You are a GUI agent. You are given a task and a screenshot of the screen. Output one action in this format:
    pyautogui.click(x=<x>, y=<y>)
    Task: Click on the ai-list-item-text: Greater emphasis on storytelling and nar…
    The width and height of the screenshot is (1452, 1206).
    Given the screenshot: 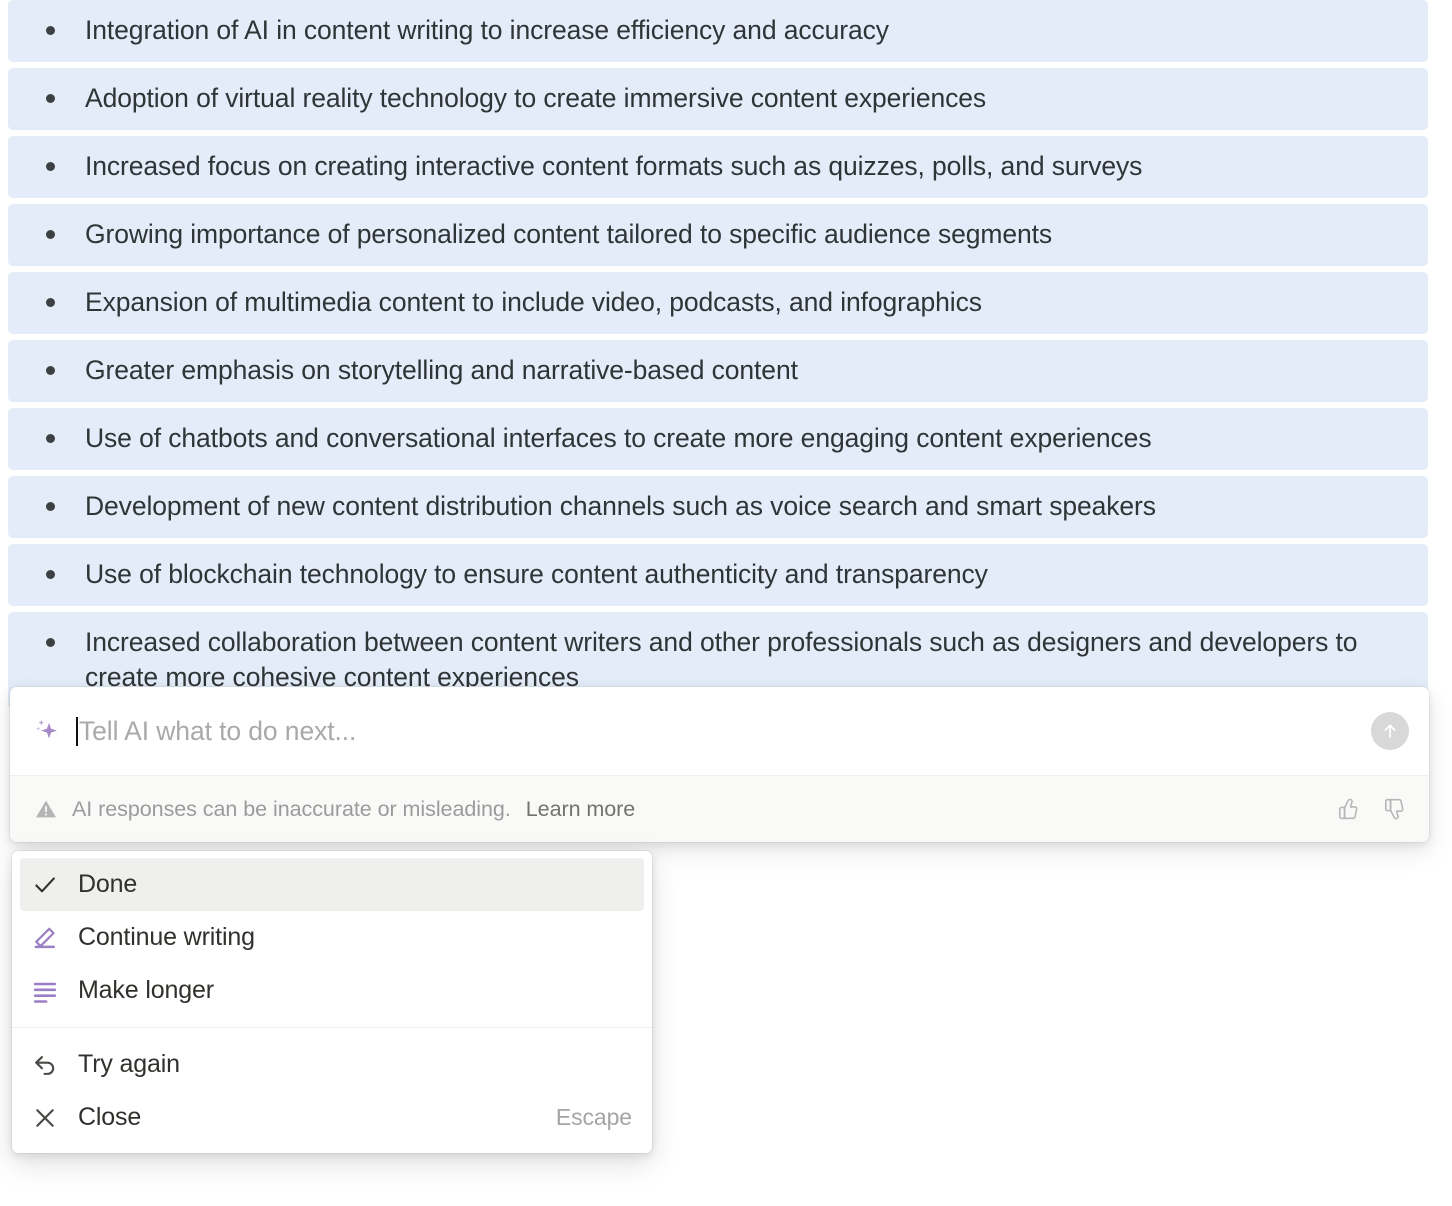 What is the action you would take?
    pyautogui.click(x=441, y=369)
    